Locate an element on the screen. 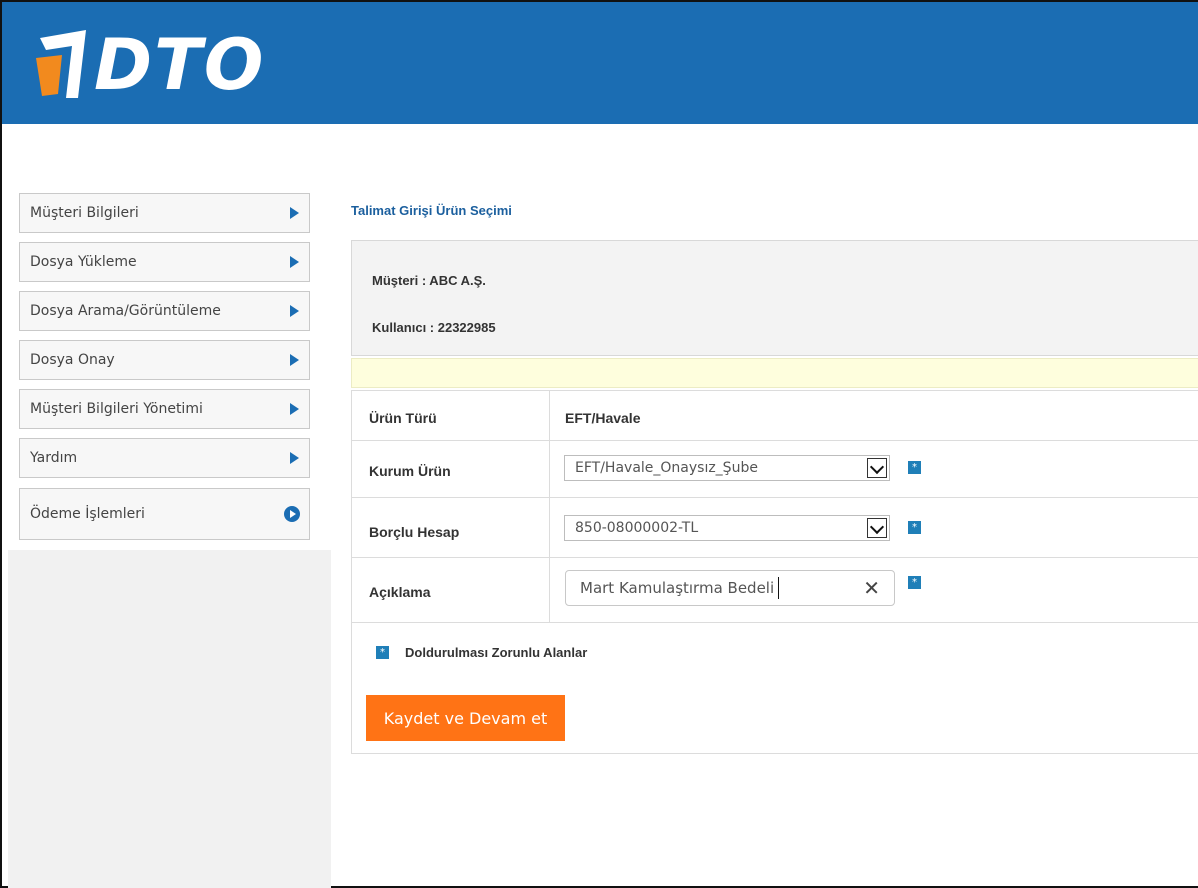 The image size is (1198, 888). sidebar-item-dosya-yukleme: Dosya Yükleme is located at coordinates (164, 262).